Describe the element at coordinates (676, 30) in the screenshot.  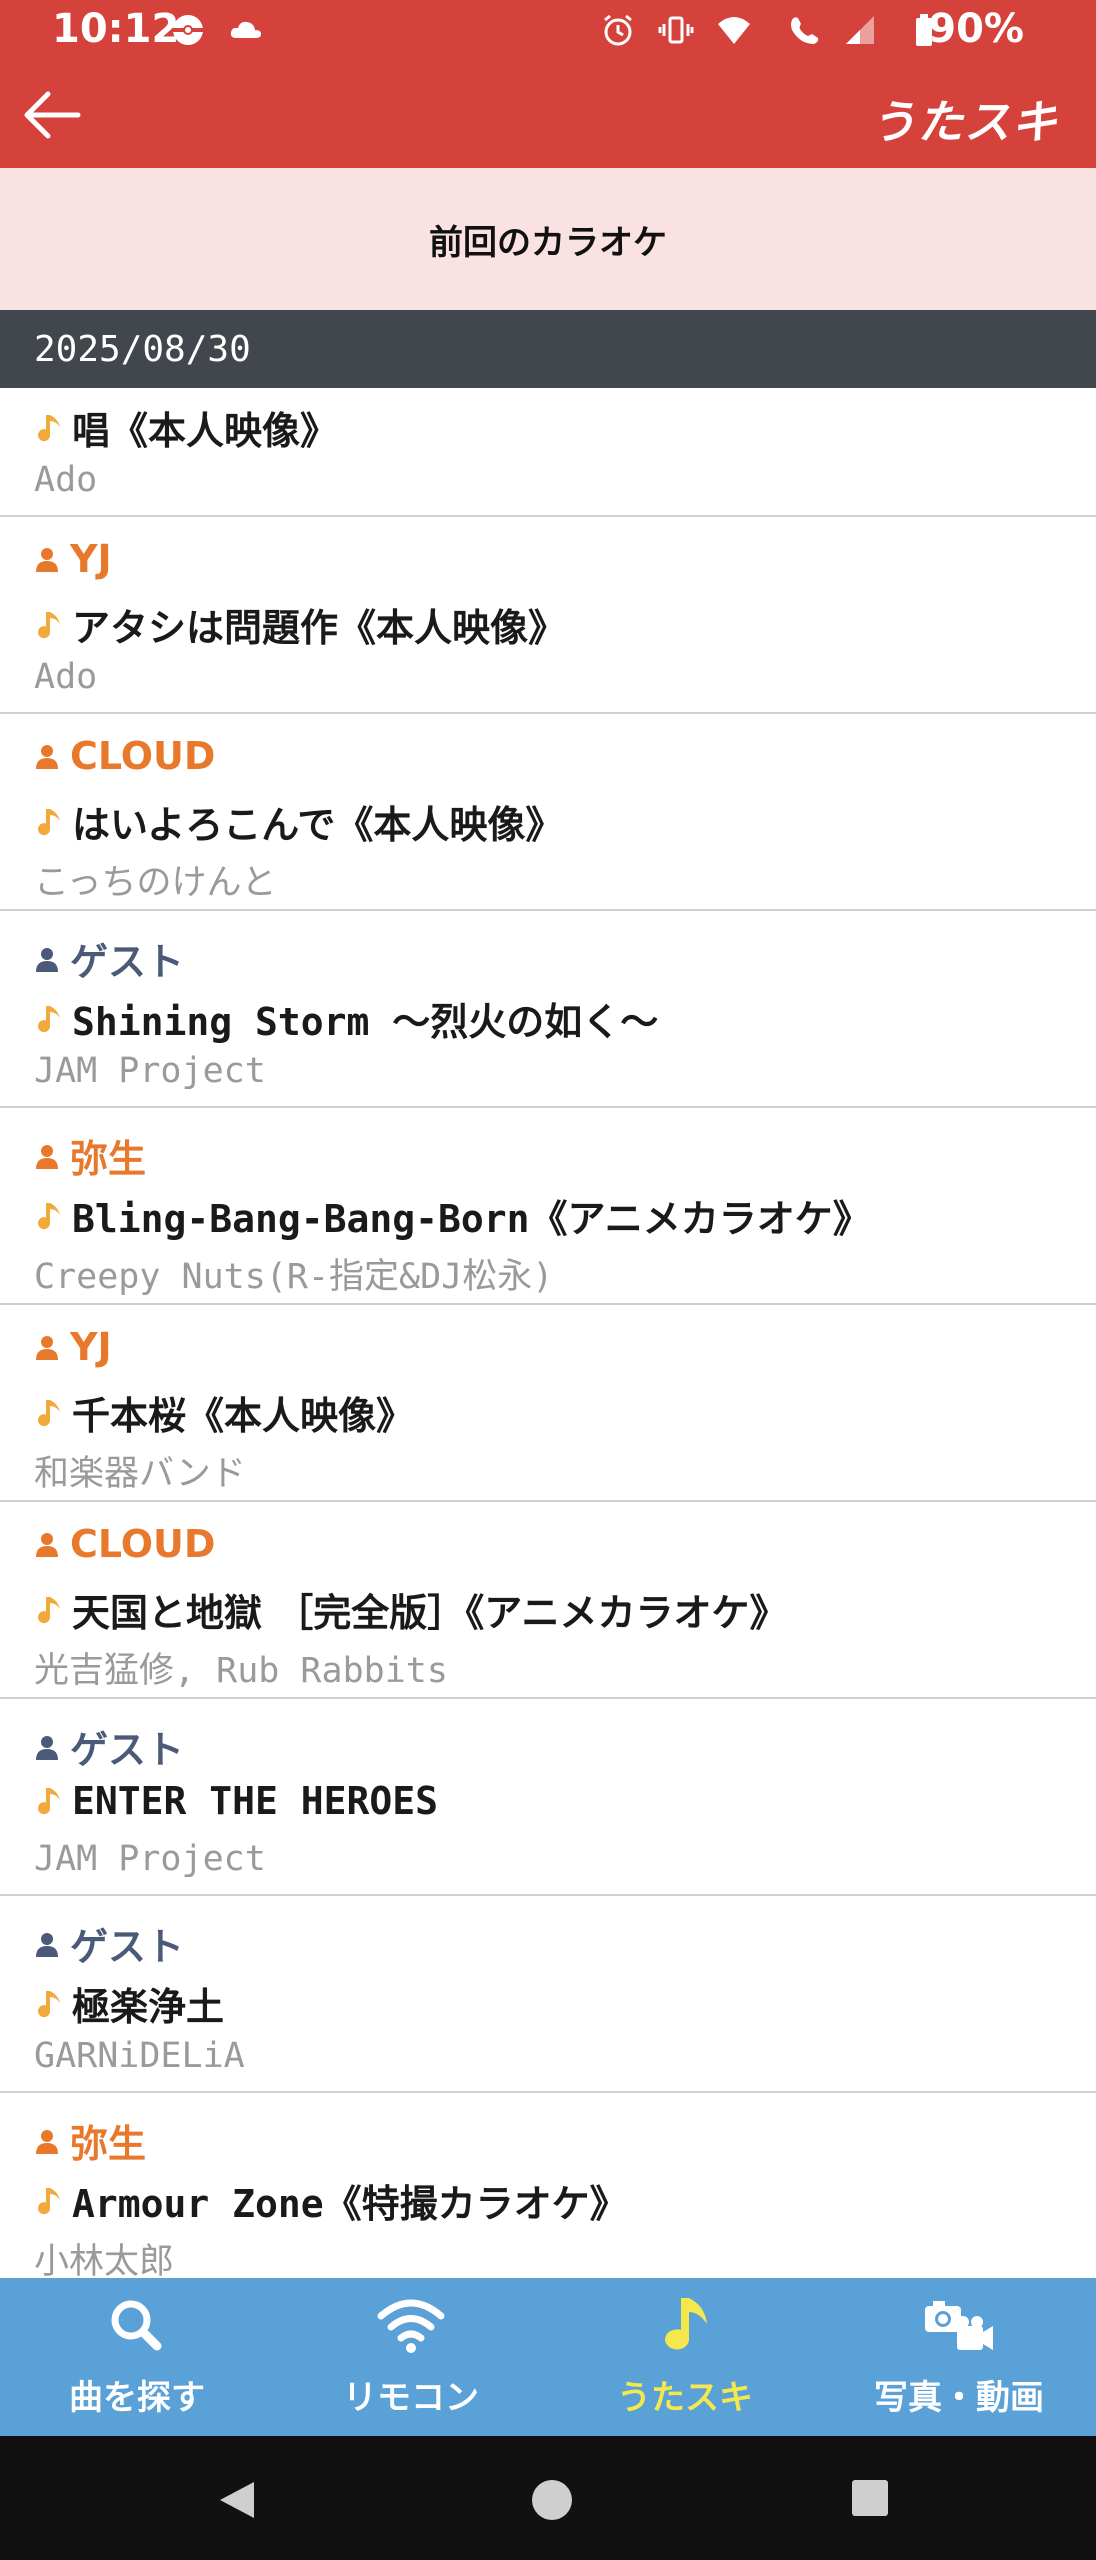
I see `vibrate-icon` at that location.